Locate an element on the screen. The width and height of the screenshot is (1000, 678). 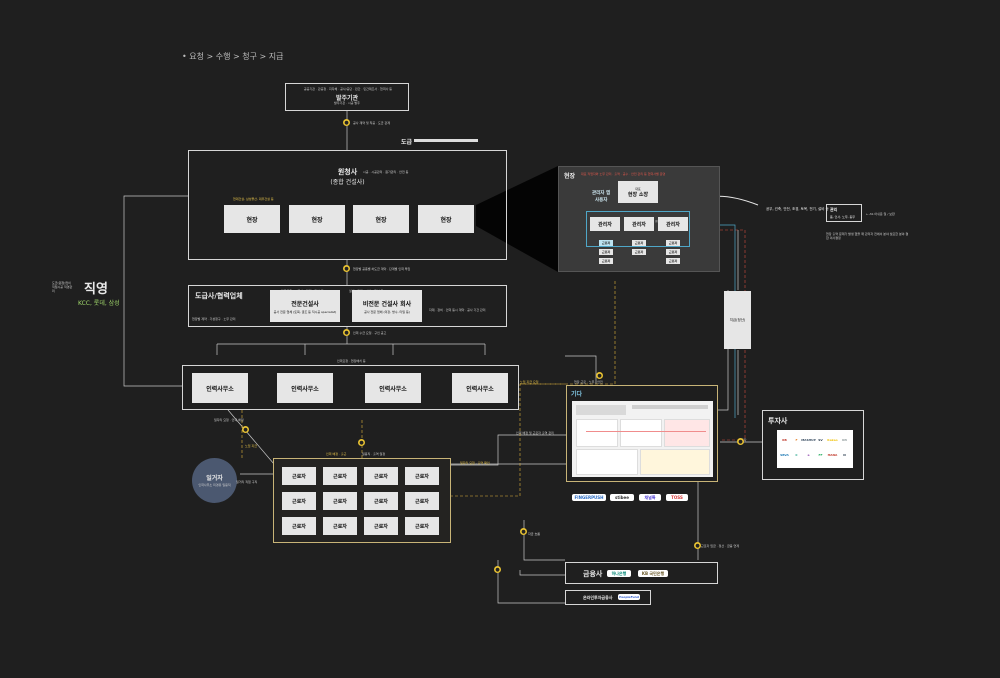
annotation-sub: 현장별 공종별 하도급 계약 · 단계별 인력 투입 is located at coordinates (382, 269).